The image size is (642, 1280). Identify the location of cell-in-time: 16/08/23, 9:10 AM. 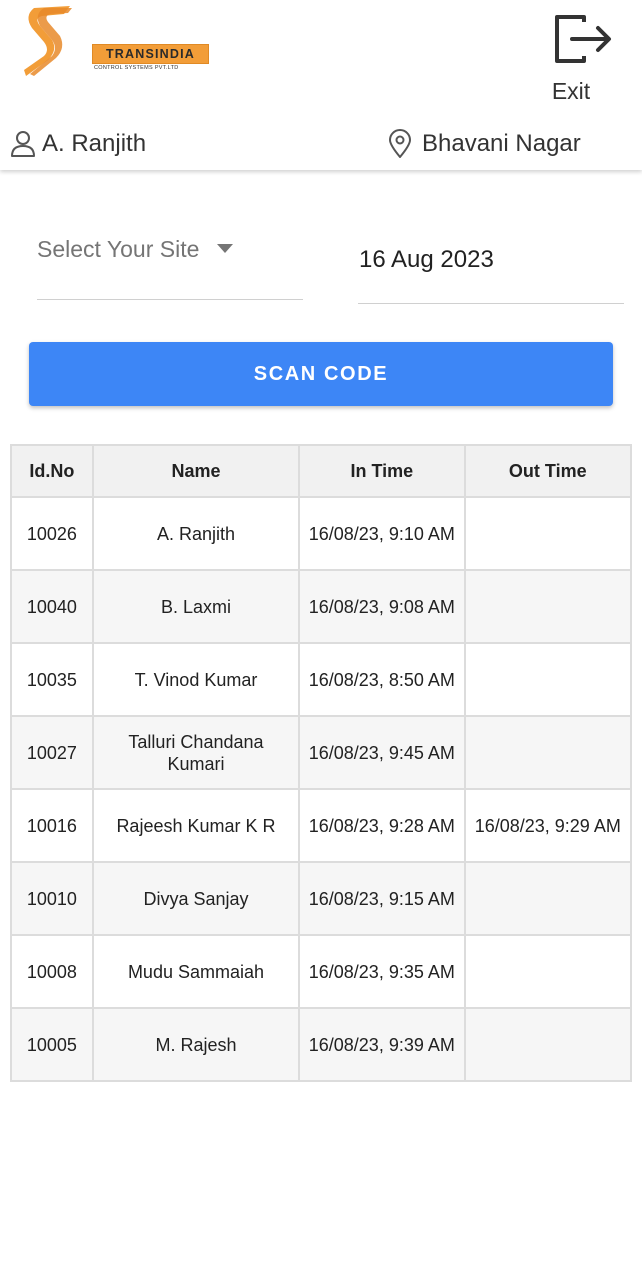
(382, 533).